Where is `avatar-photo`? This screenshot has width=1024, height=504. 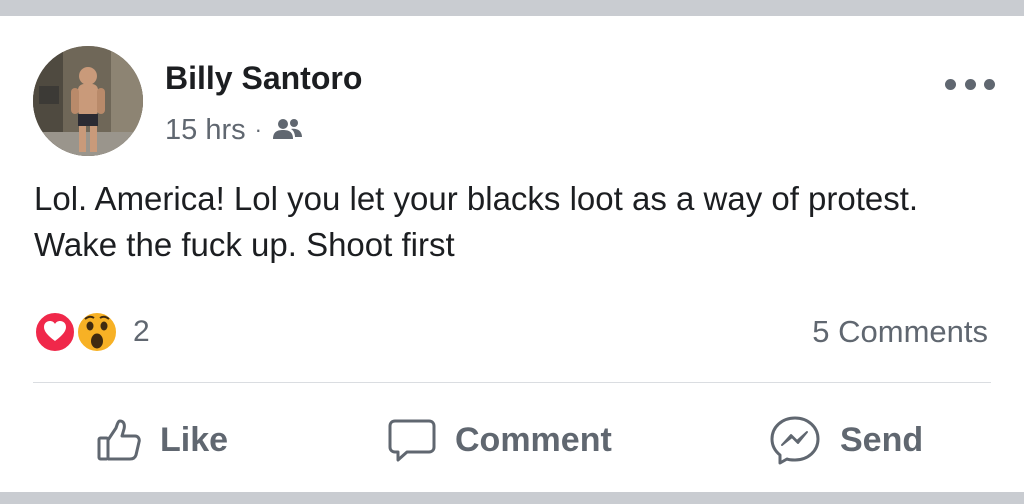 avatar-photo is located at coordinates (88, 101).